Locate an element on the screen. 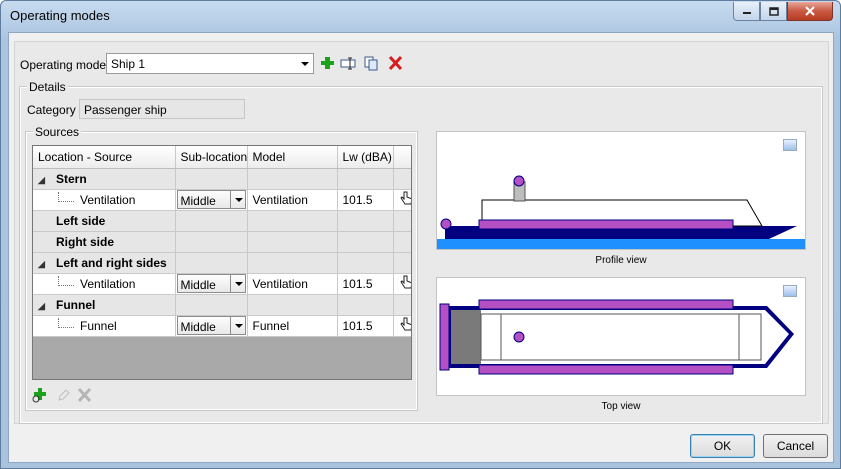  operating-mode-label: Operating mode is located at coordinates (63, 65).